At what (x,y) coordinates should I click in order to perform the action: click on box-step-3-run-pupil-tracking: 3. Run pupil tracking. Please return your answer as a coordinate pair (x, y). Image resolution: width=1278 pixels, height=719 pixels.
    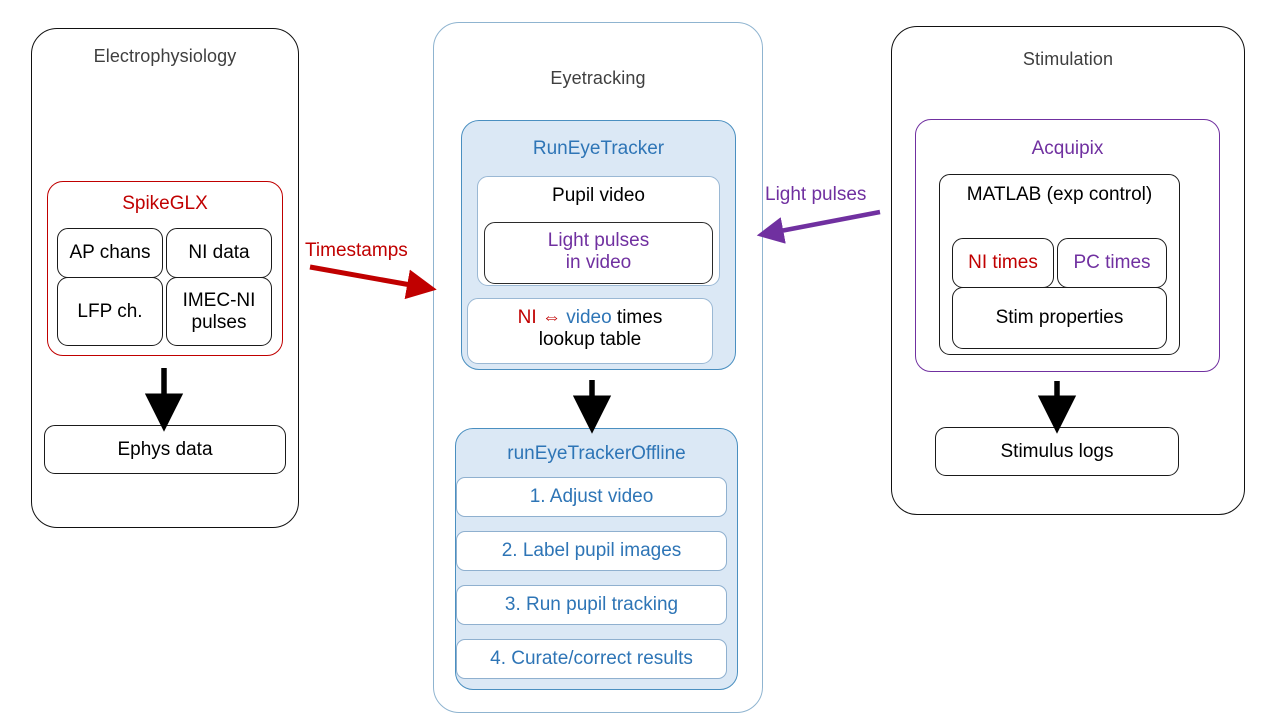
    Looking at the image, I should click on (591, 605).